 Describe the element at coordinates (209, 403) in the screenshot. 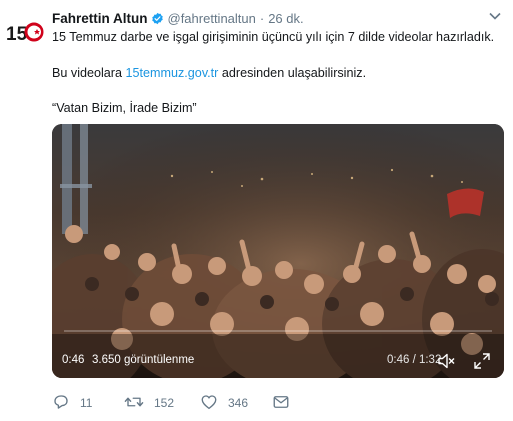

I see `heart-icon` at that location.